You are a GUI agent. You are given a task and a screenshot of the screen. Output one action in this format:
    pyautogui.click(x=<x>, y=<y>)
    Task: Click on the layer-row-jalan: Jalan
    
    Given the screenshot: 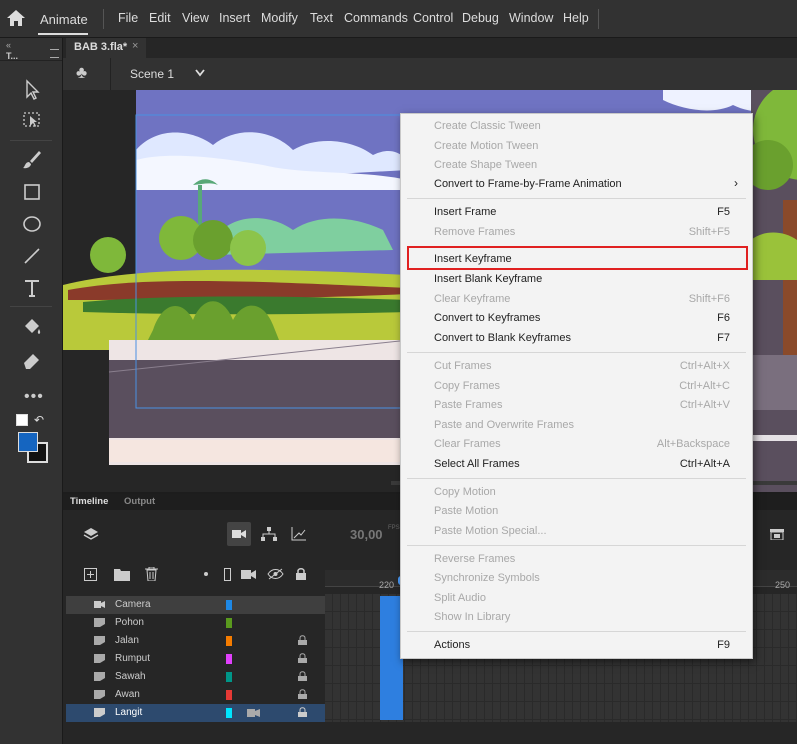 What is the action you would take?
    pyautogui.click(x=195, y=641)
    